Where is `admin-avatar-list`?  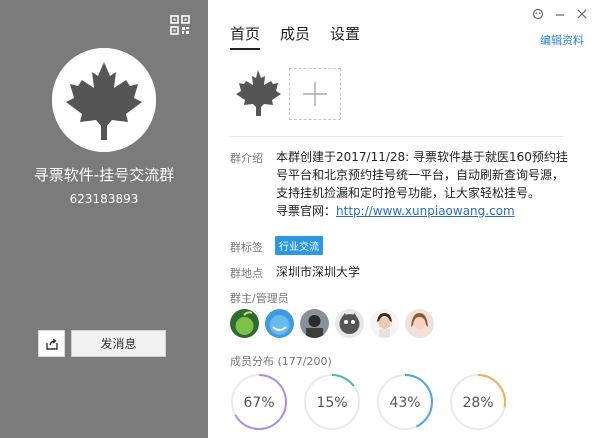 admin-avatar-list is located at coordinates (332, 323).